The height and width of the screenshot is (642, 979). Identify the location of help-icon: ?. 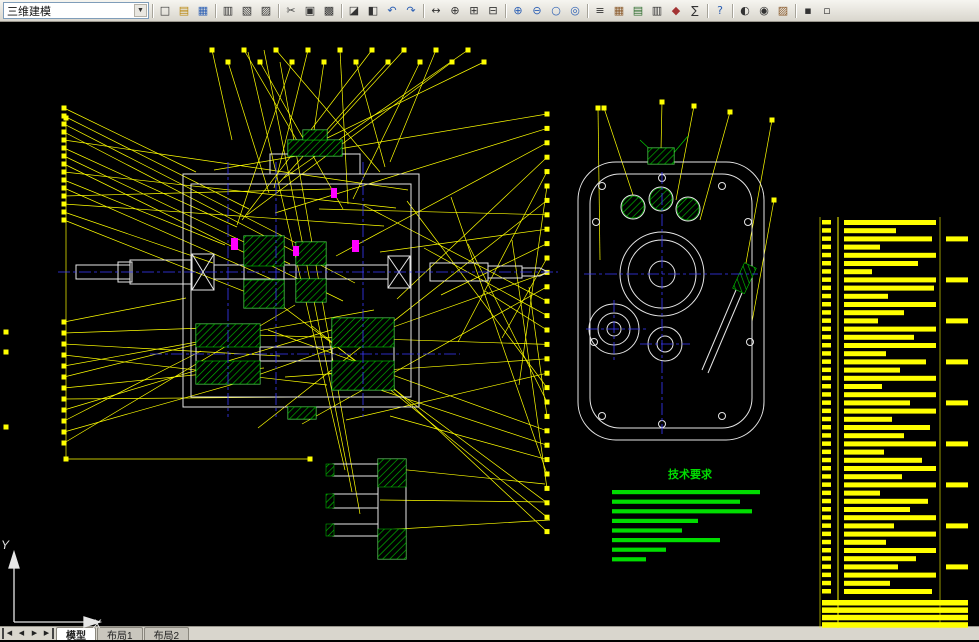
(720, 11).